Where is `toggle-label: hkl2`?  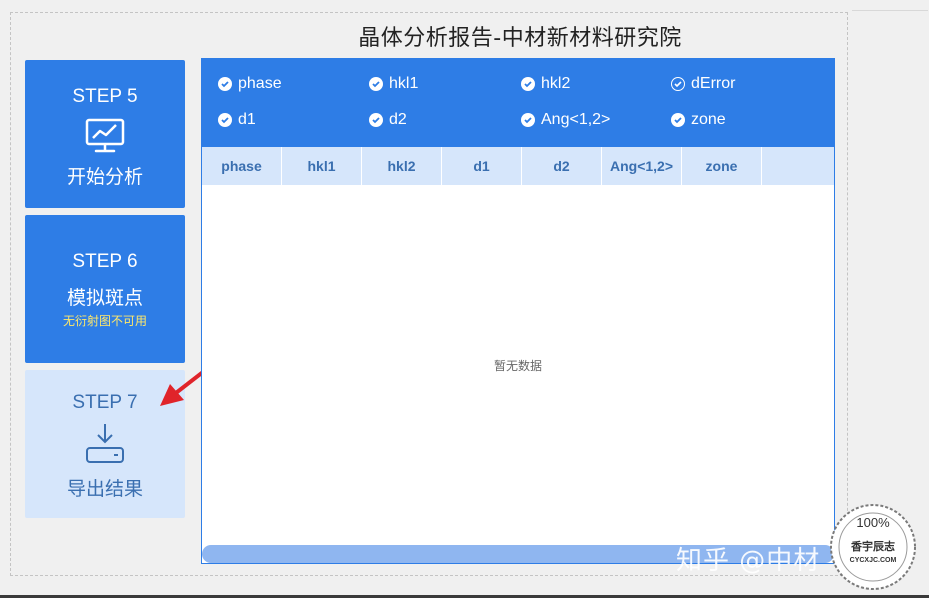 toggle-label: hkl2 is located at coordinates (556, 83).